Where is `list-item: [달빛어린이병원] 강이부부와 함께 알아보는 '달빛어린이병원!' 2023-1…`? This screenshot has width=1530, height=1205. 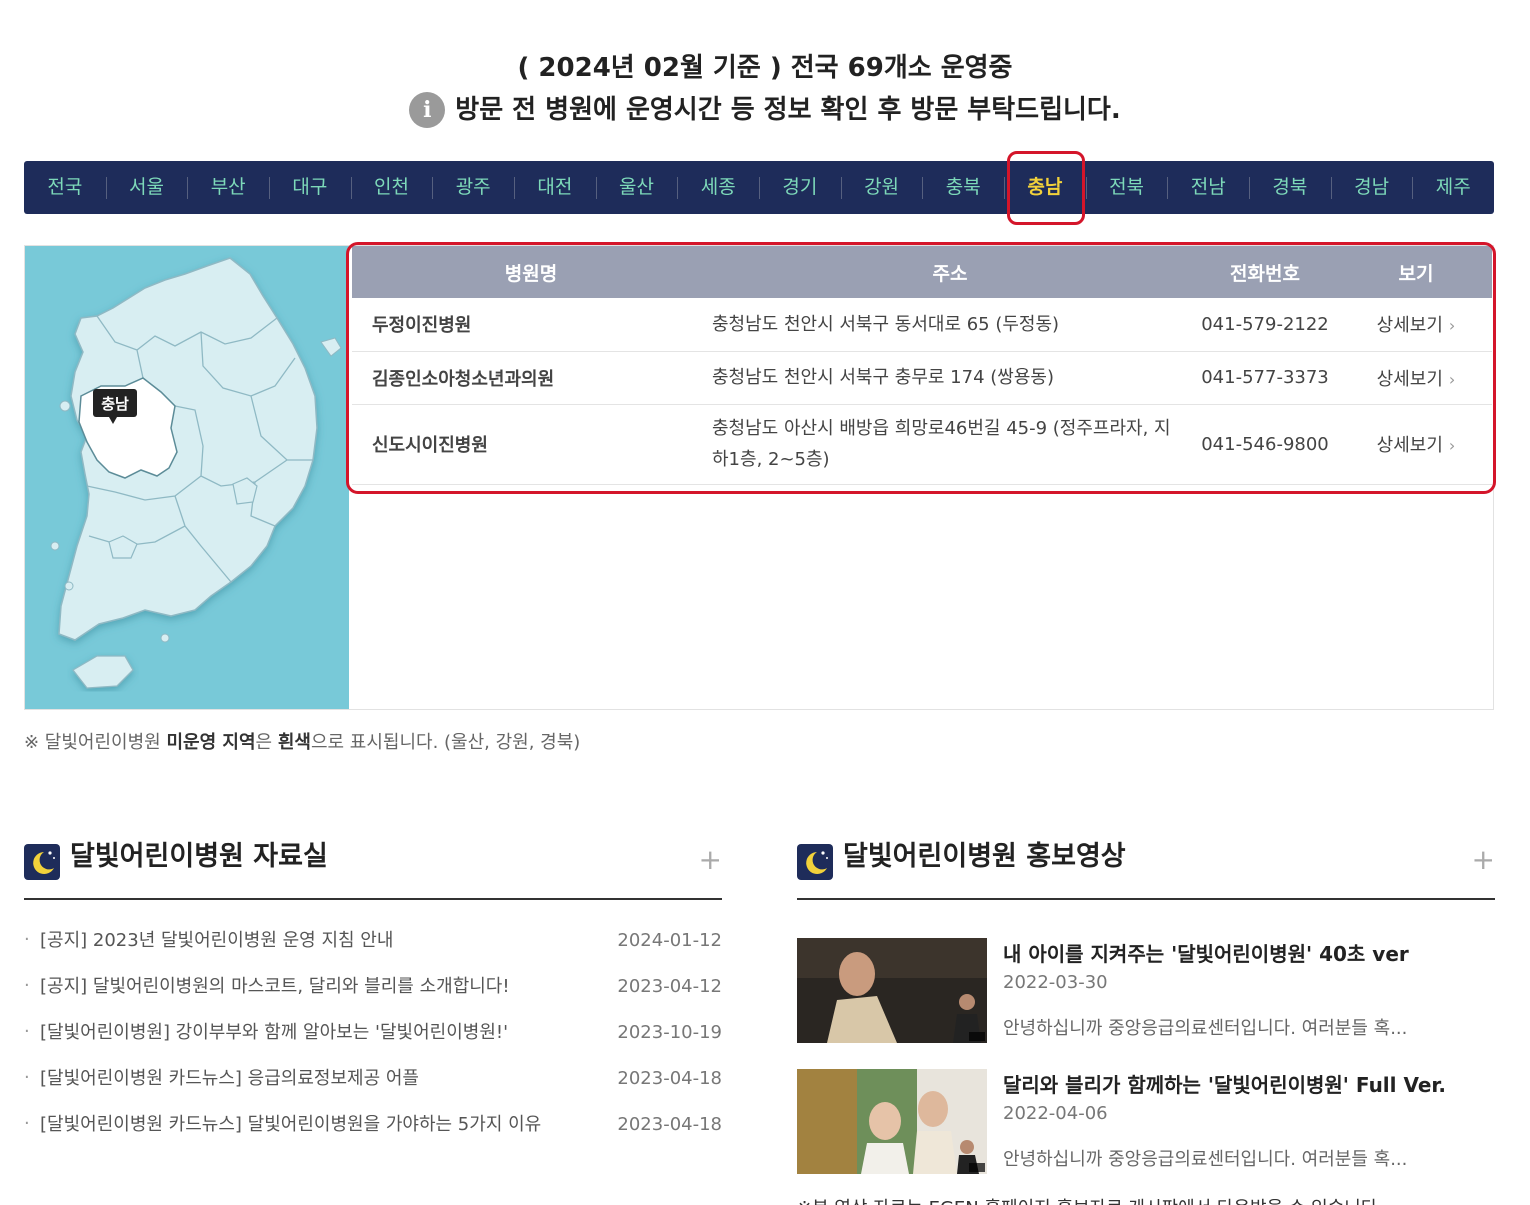 list-item: [달빛어린이병원] 강이부부와 함께 알아보는 '달빛어린이병원!' 2023-1… is located at coordinates (373, 1032).